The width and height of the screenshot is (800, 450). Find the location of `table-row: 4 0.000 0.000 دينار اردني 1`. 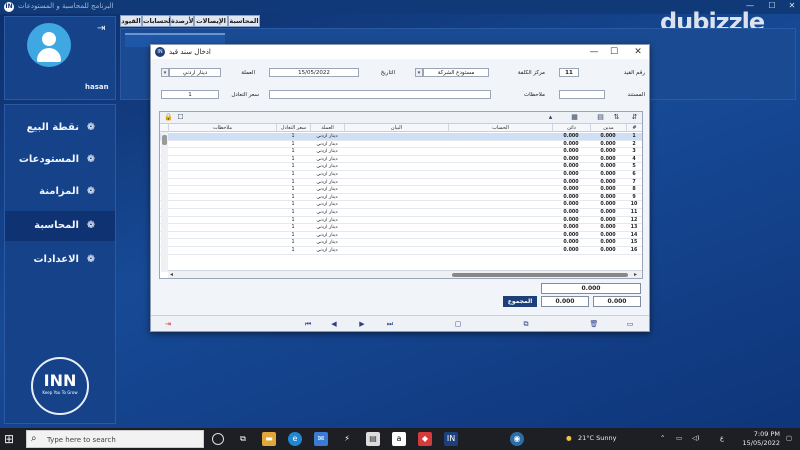

table-row: 4 0.000 0.000 دينار اردني 1 is located at coordinates (401, 160).